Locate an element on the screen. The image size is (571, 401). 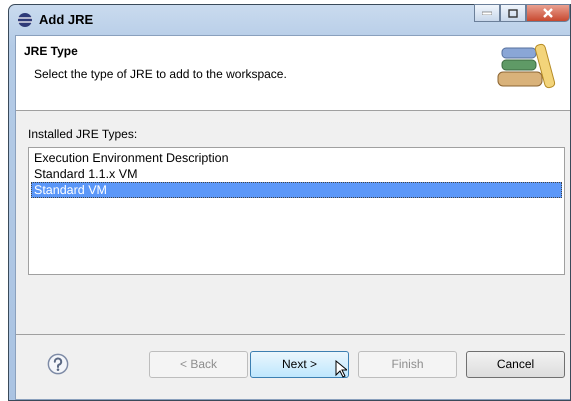
minimize-icon is located at coordinates (487, 13).